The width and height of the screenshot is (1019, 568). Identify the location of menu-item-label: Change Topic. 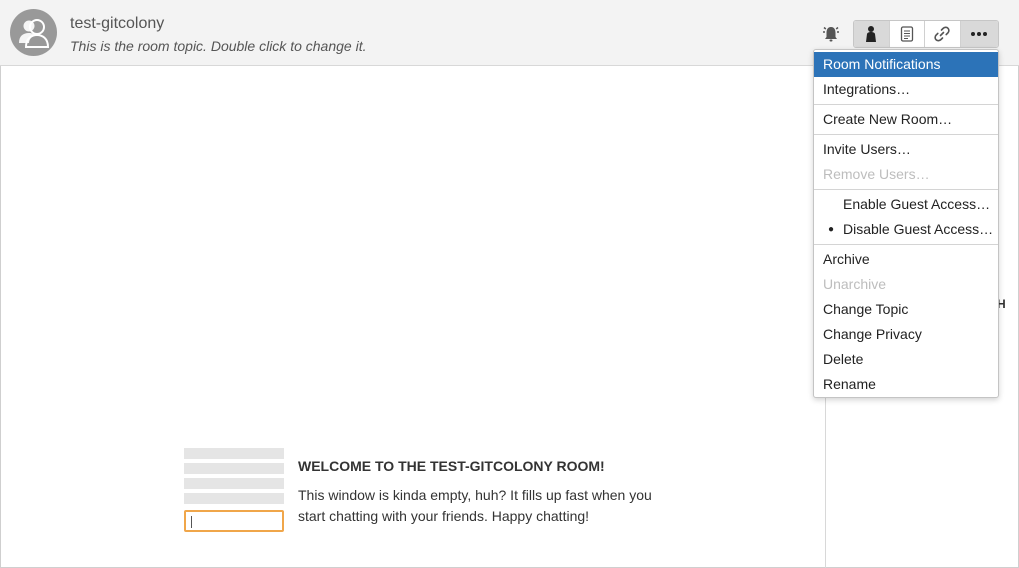
(866, 309).